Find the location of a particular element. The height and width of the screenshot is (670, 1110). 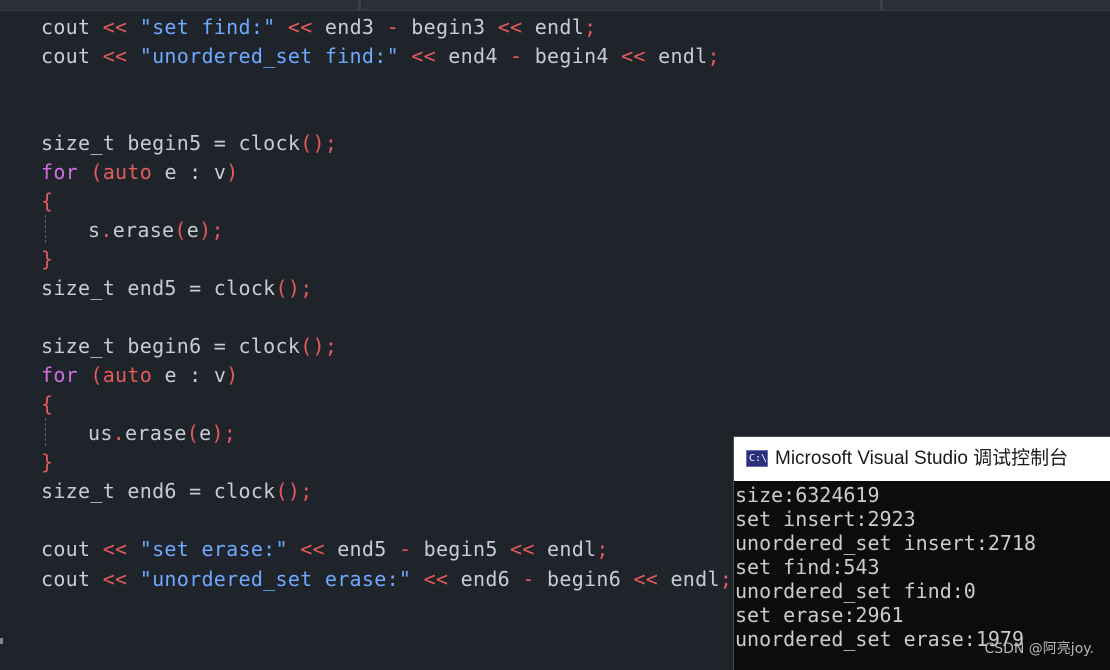

code-token: begin3 is located at coordinates (448, 27).